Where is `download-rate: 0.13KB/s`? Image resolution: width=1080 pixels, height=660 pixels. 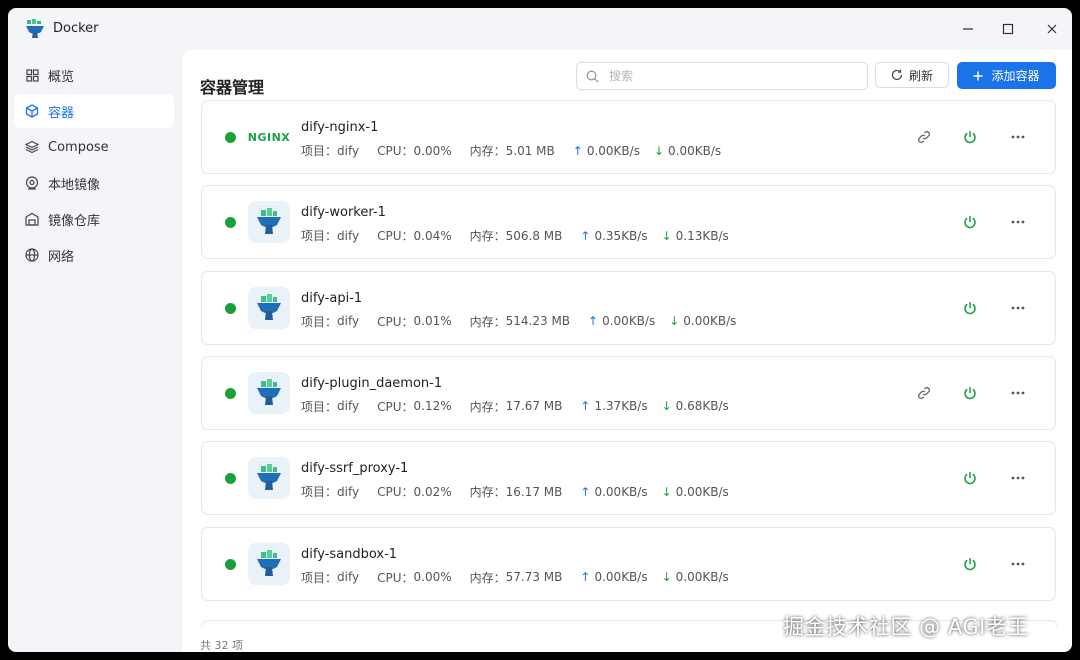
download-rate: 0.13KB/s is located at coordinates (702, 235).